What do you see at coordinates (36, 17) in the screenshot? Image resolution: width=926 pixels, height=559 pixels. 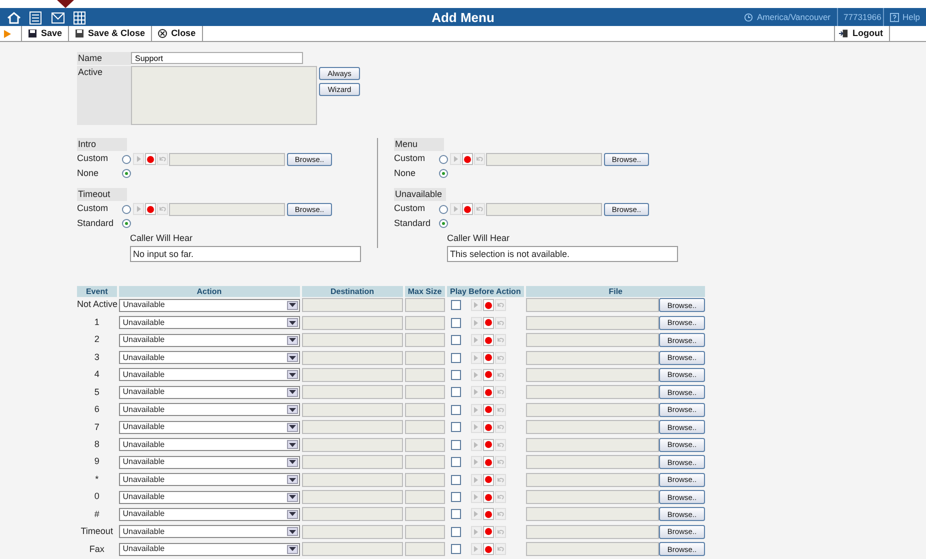 I see `list-icon` at bounding box center [36, 17].